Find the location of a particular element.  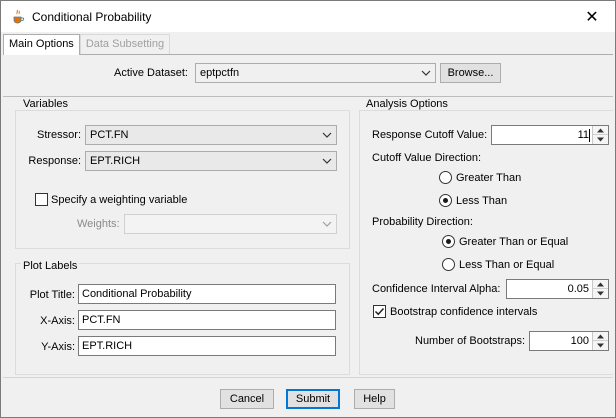

window-title: Conditional Probability is located at coordinates (92, 17).